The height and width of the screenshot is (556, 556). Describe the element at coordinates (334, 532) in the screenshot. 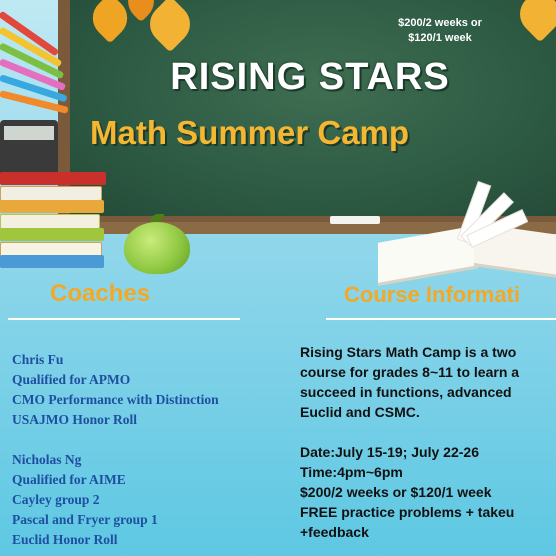

I see `course-perk: +feedback` at that location.